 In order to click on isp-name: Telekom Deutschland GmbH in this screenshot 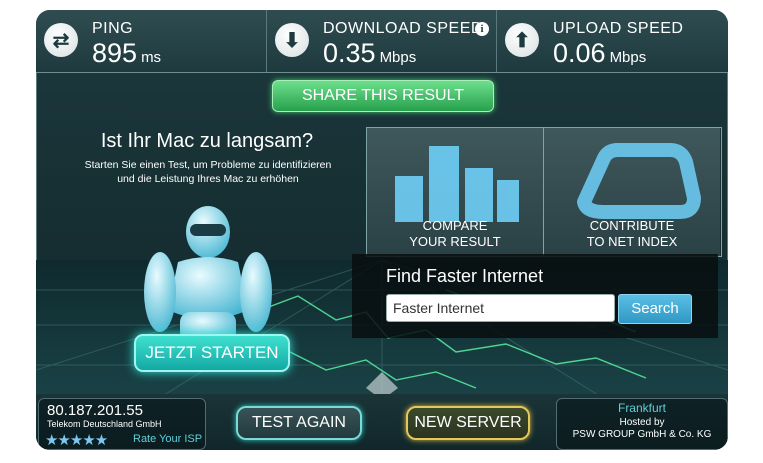, I will do `click(104, 424)`.